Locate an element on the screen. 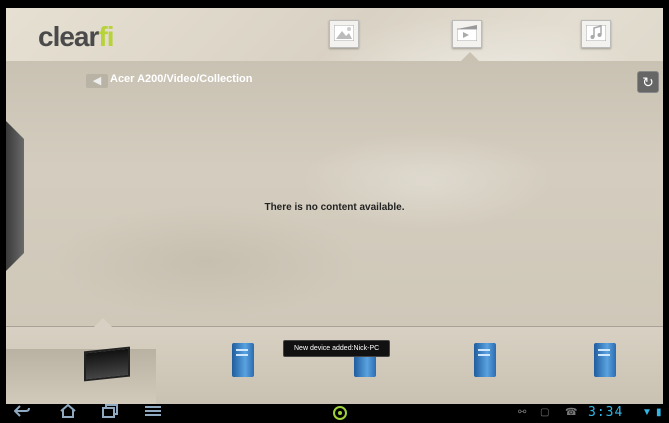 The width and height of the screenshot is (669, 423). nav-music-button is located at coordinates (596, 34).